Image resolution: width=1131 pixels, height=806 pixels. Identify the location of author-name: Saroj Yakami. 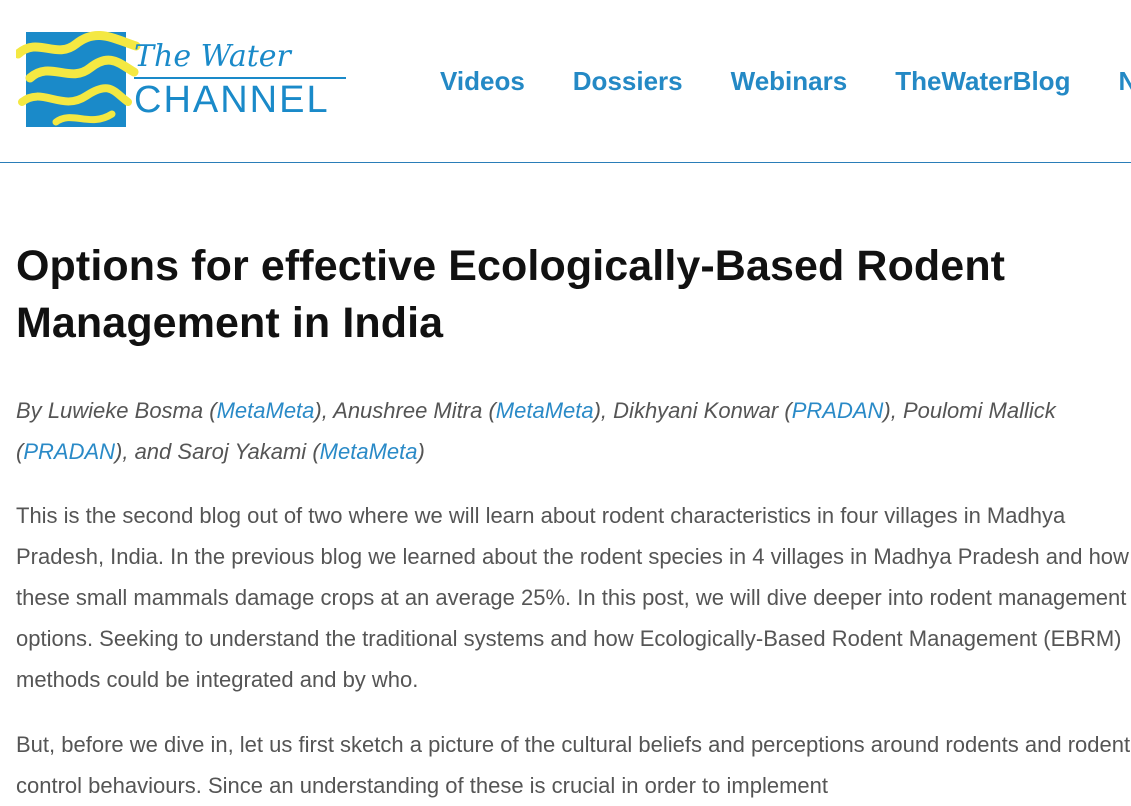
(242, 451).